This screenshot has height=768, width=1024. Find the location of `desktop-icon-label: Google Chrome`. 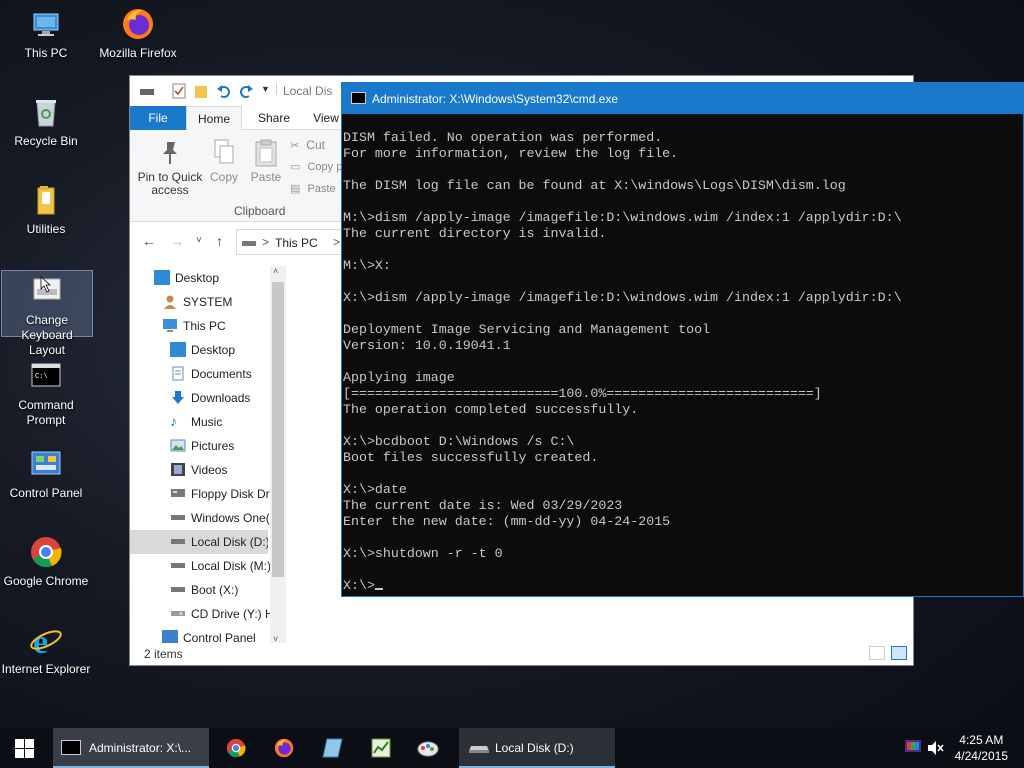

desktop-icon-label: Google Chrome is located at coordinates (46, 581).